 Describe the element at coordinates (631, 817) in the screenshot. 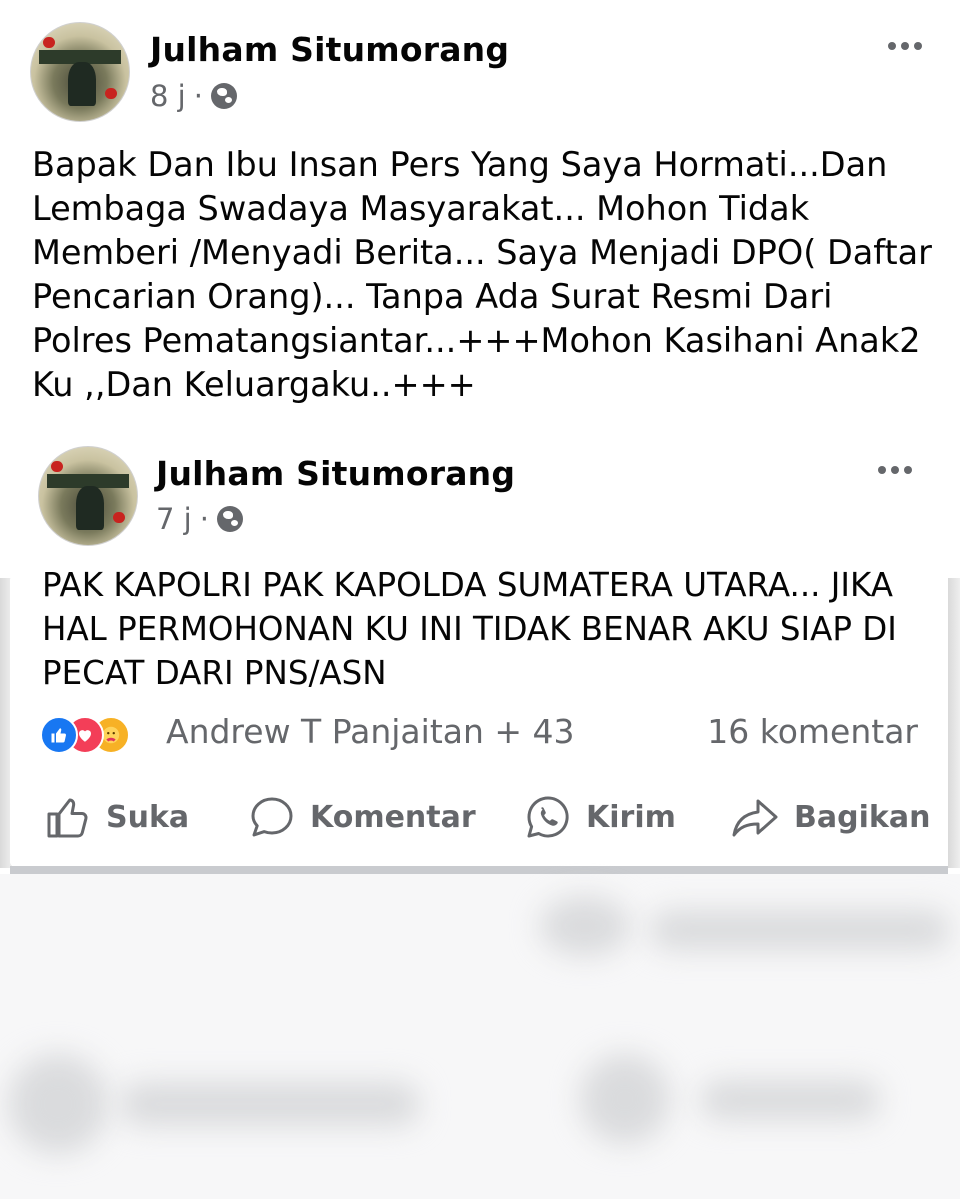

I see `send-label: Kirim` at that location.